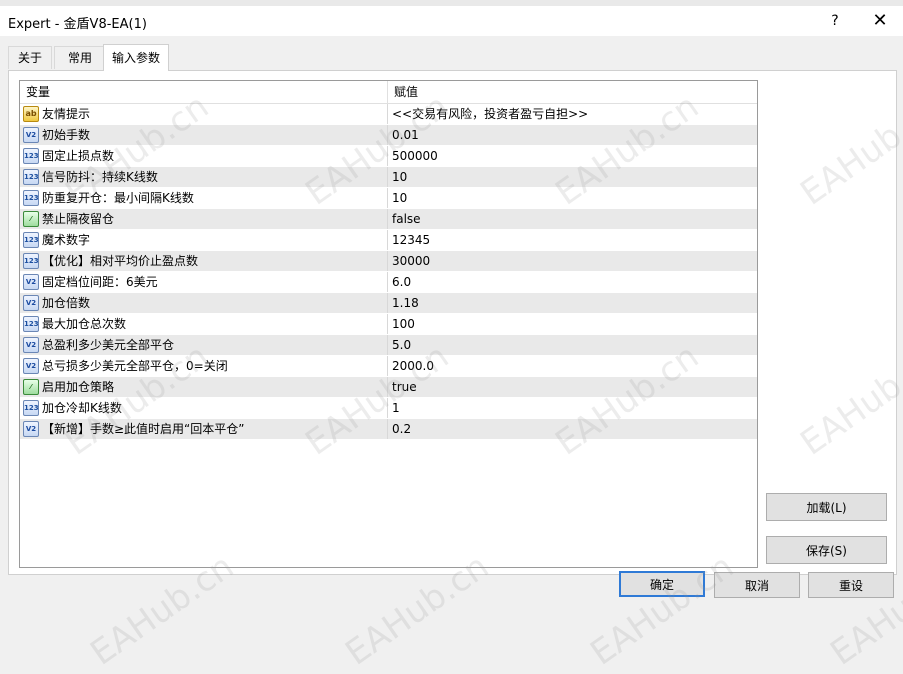  Describe the element at coordinates (411, 240) in the screenshot. I see `parameter-value: 12345` at that location.